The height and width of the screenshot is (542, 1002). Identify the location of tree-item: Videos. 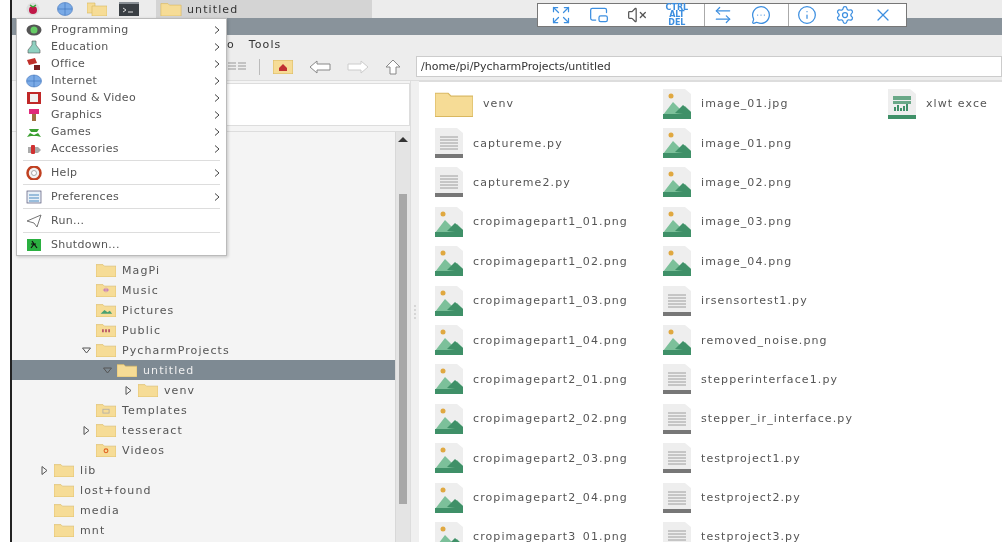
(203, 450).